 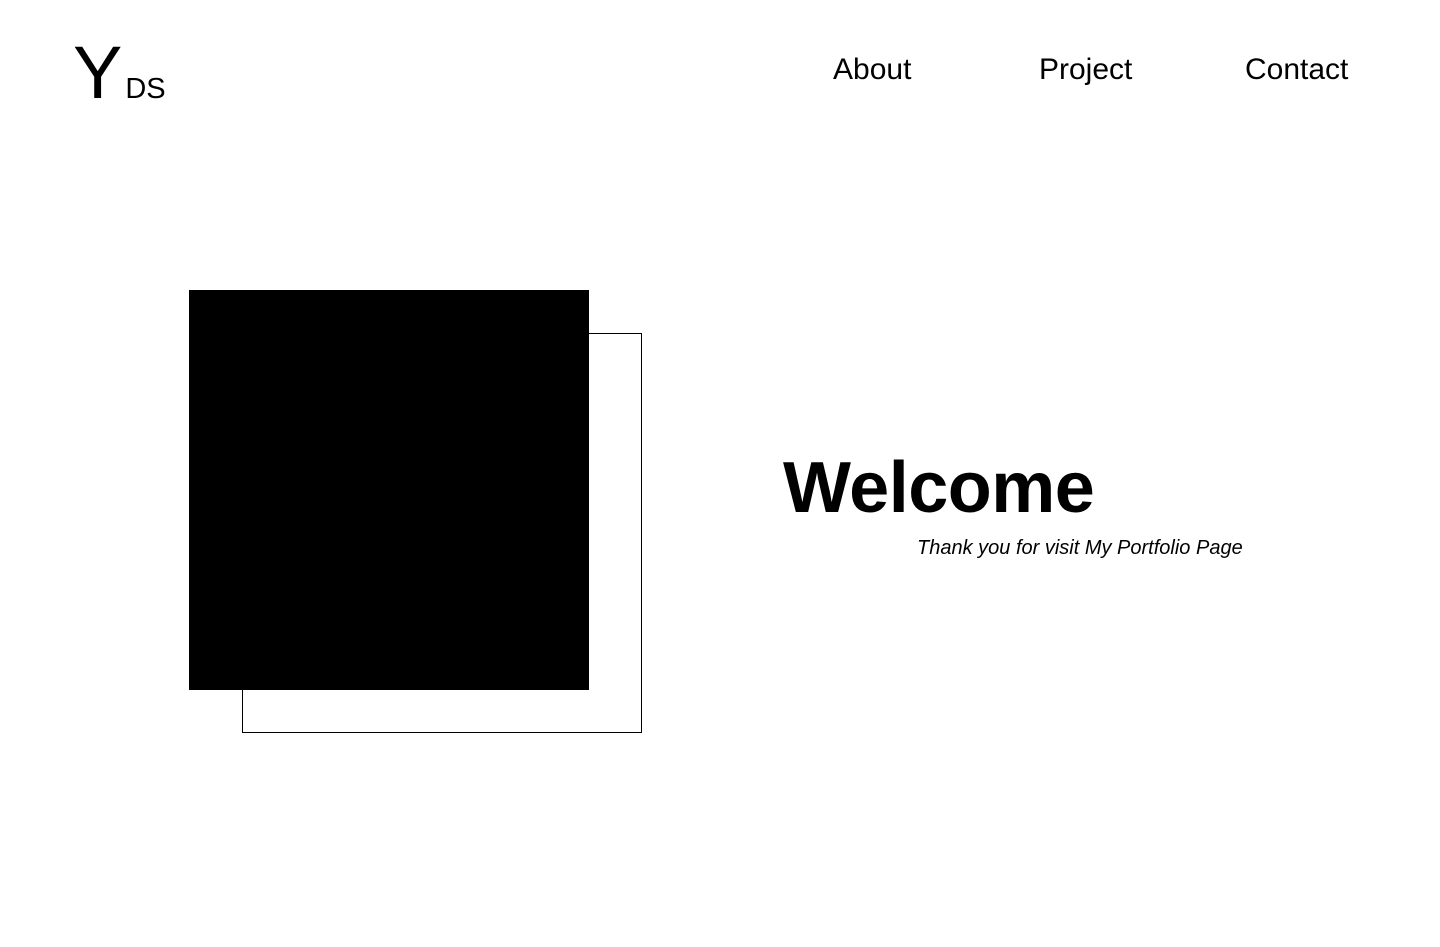 I want to click on nav-link-about: About, so click(x=872, y=70).